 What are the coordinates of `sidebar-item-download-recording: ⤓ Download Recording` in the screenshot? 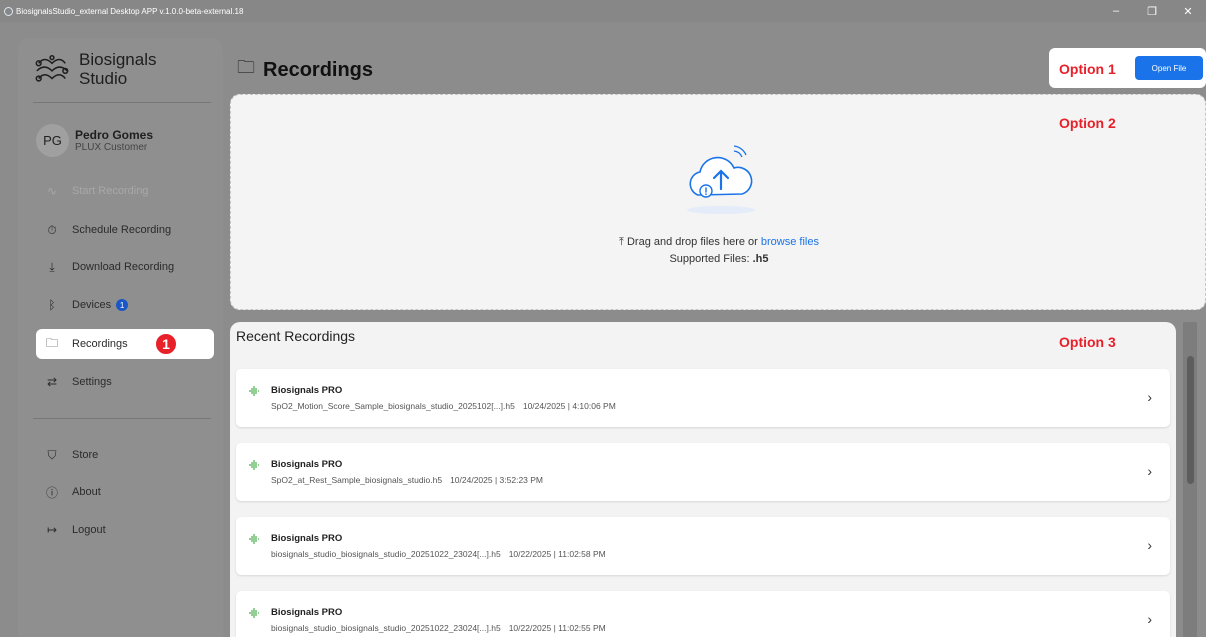 It's located at (125, 267).